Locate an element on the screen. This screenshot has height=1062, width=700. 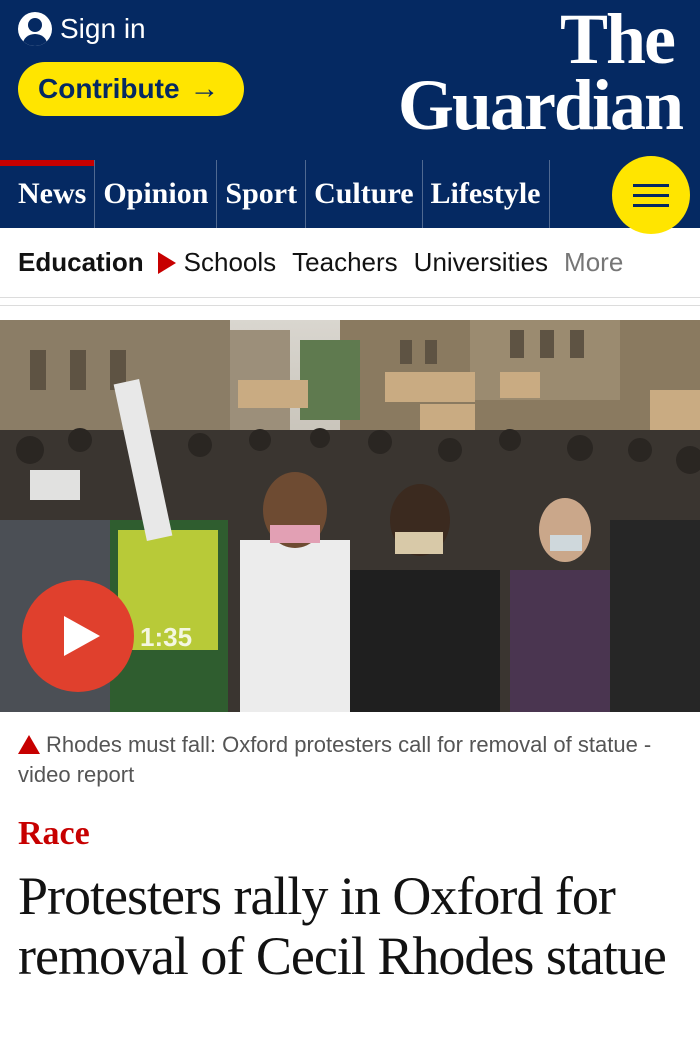
subnav-link-teachers: Teachers is located at coordinates (345, 262).